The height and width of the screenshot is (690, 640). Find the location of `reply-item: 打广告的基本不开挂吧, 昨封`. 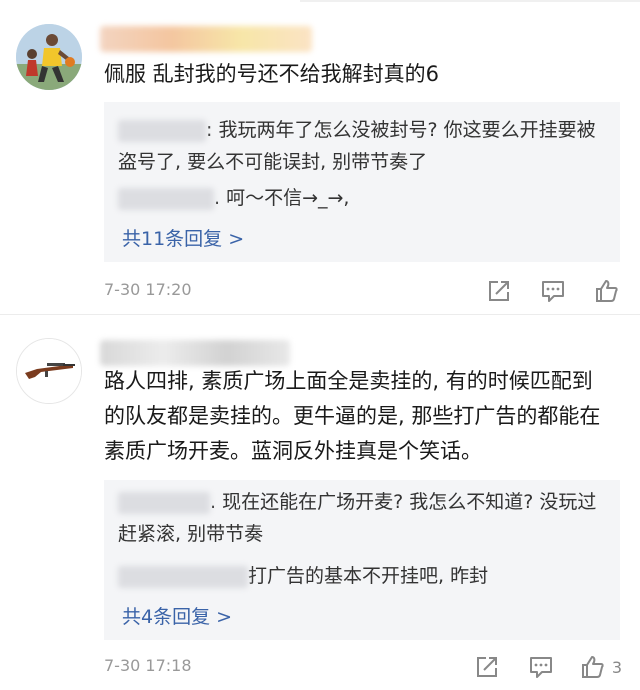

reply-item: 打广告的基本不开挂吧, 昨封 is located at coordinates (363, 576).